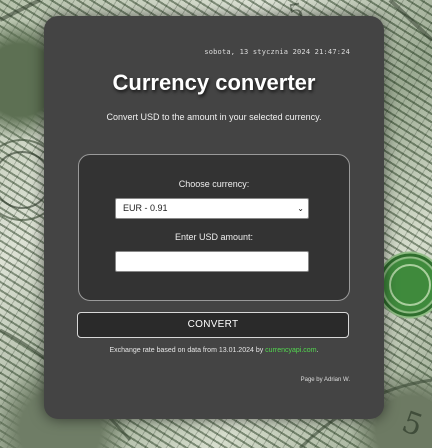  I want to click on currency-label: Choose currency:, so click(214, 184).